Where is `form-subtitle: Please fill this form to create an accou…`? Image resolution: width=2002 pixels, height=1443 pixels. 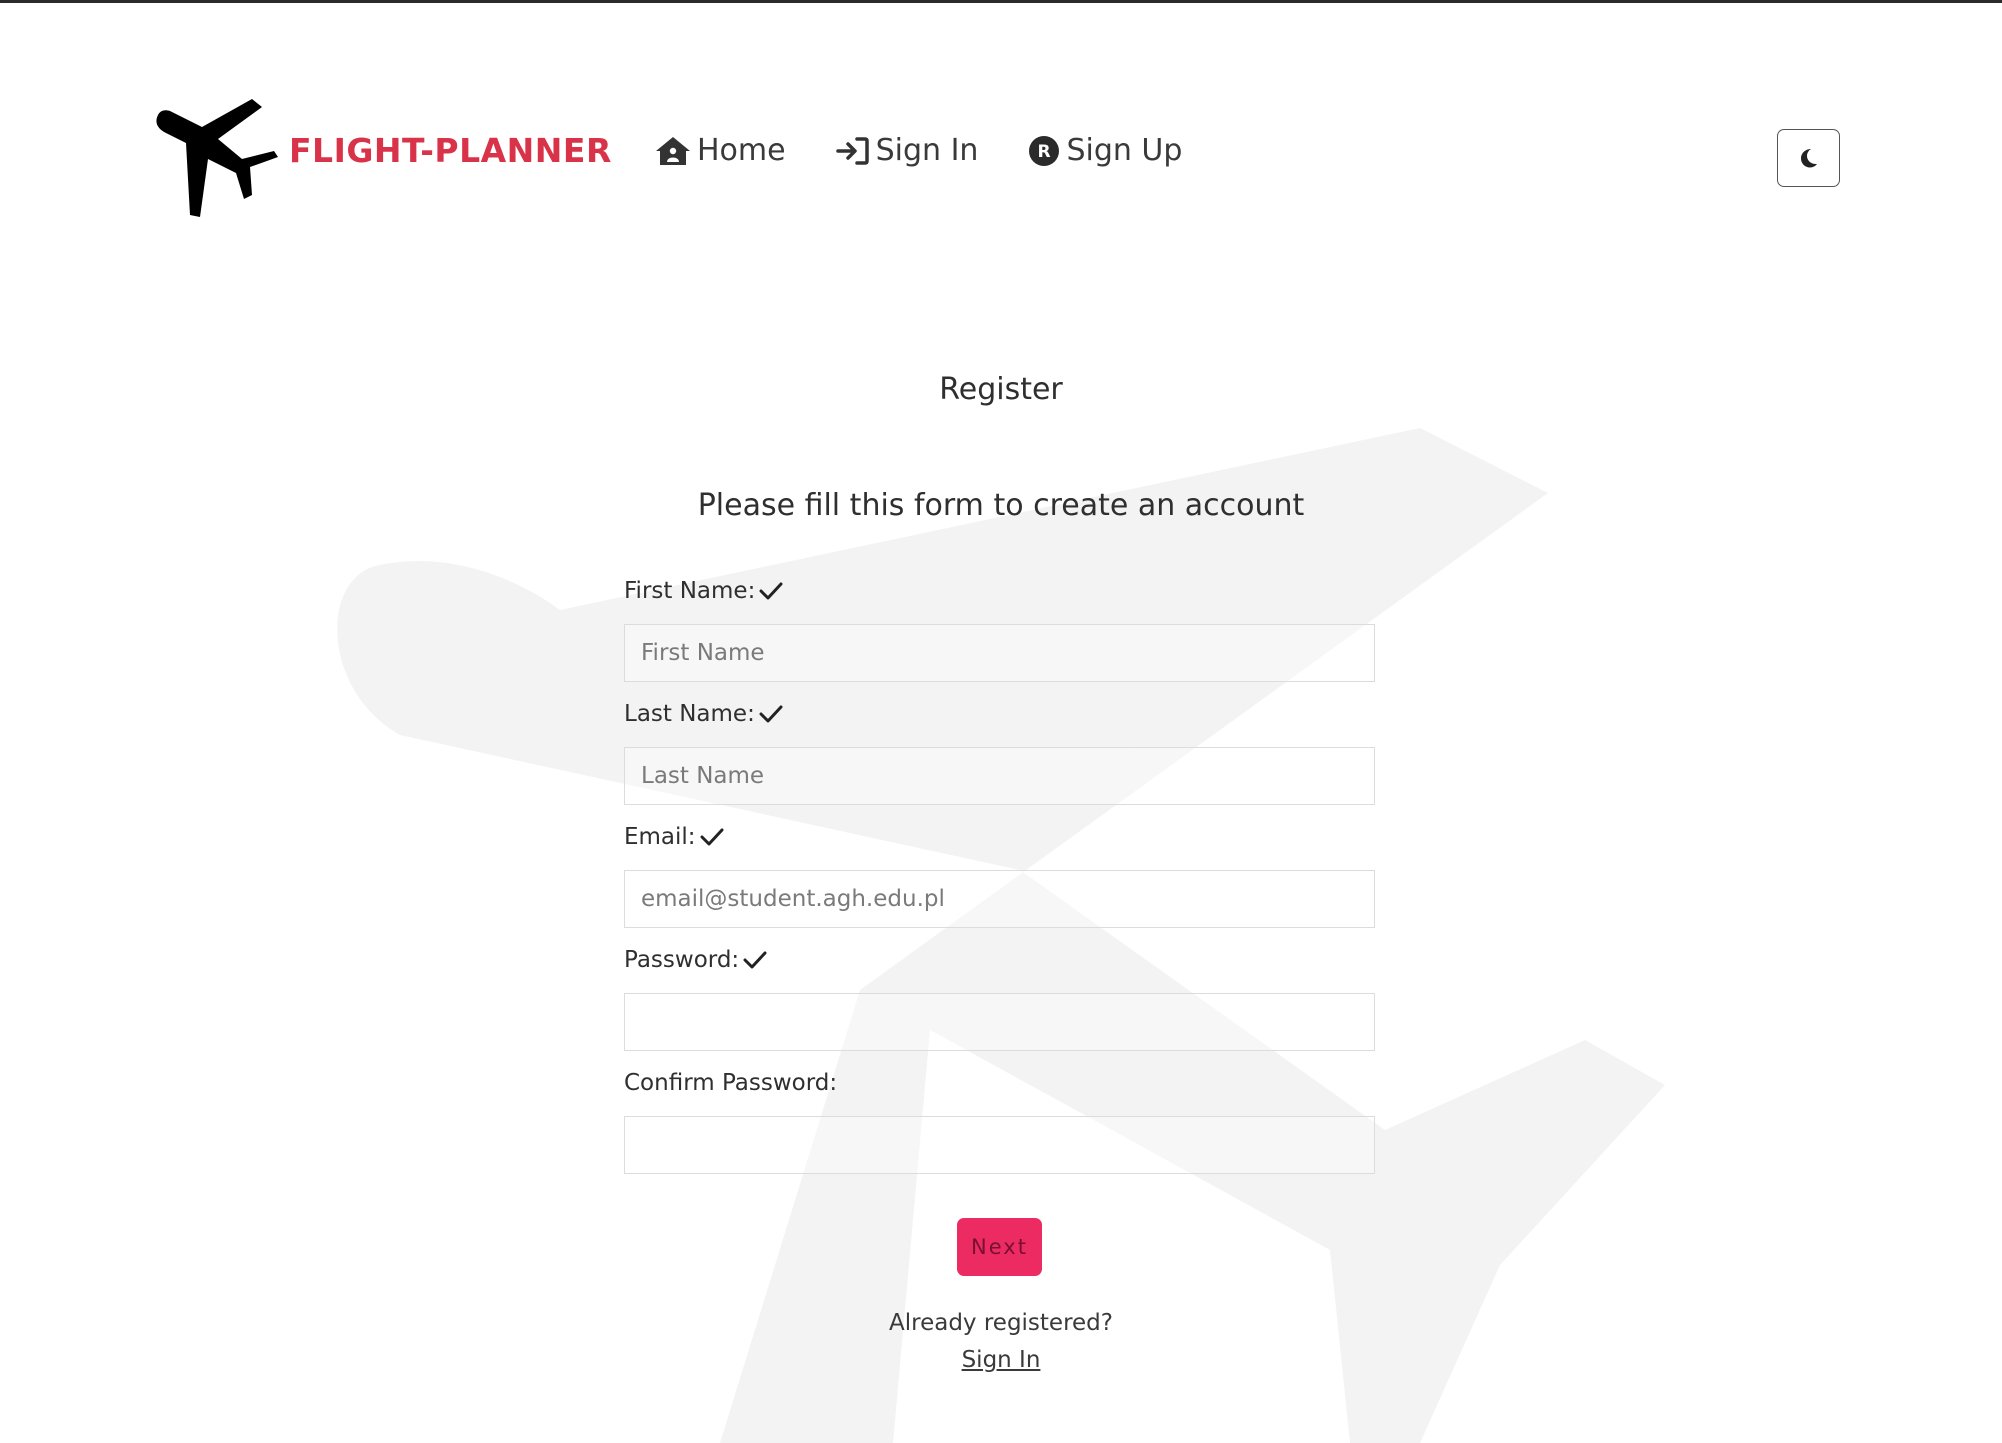
form-subtitle: Please fill this form to create an accou… is located at coordinates (1001, 505).